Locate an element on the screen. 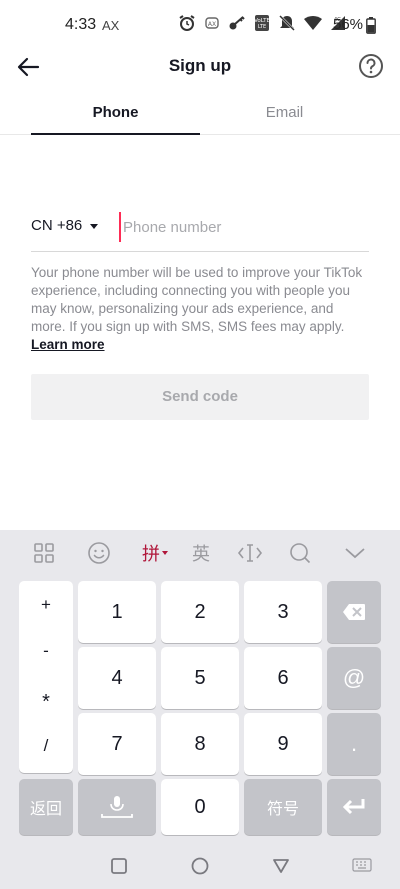  app-notification-icon: AX is located at coordinates (212, 23).